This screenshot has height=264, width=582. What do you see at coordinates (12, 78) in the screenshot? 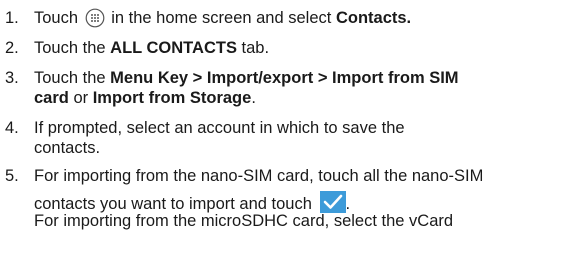
I see `step-number: 3.` at bounding box center [12, 78].